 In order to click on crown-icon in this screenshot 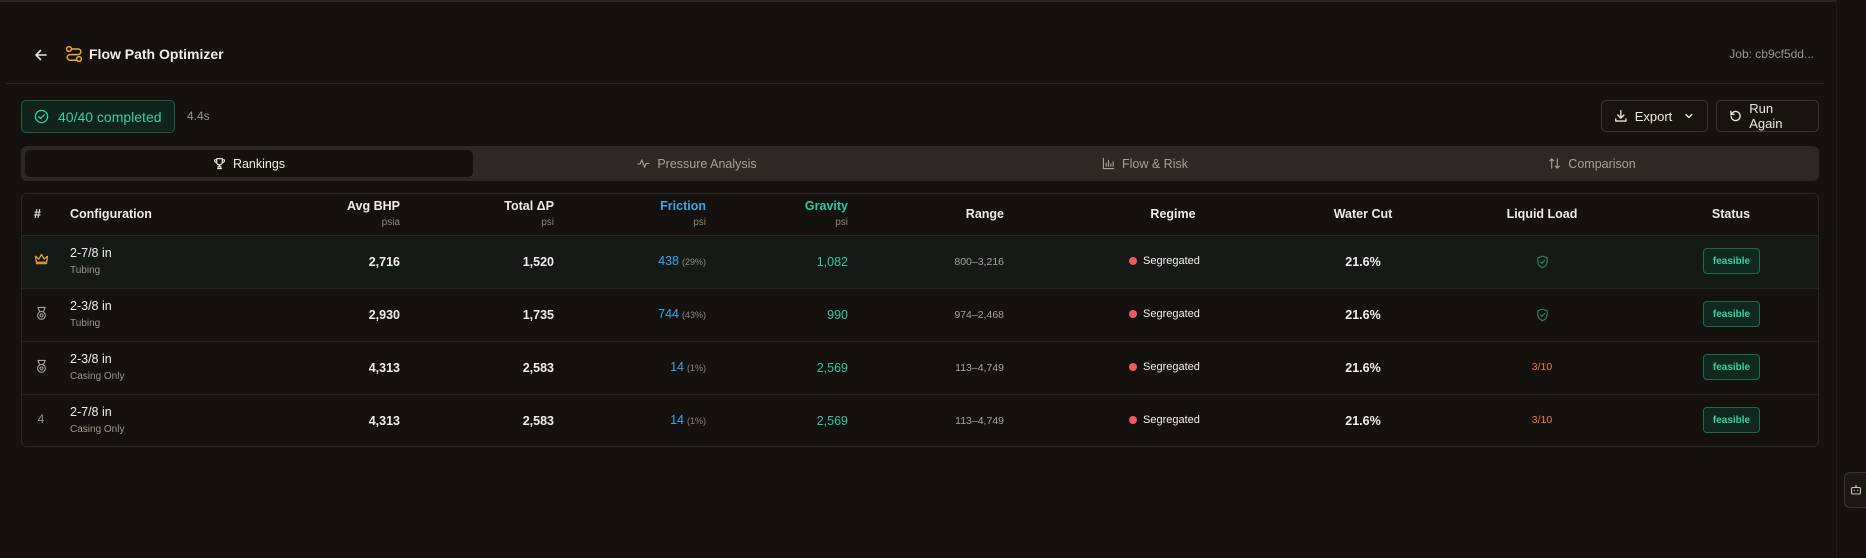, I will do `click(41, 261)`.